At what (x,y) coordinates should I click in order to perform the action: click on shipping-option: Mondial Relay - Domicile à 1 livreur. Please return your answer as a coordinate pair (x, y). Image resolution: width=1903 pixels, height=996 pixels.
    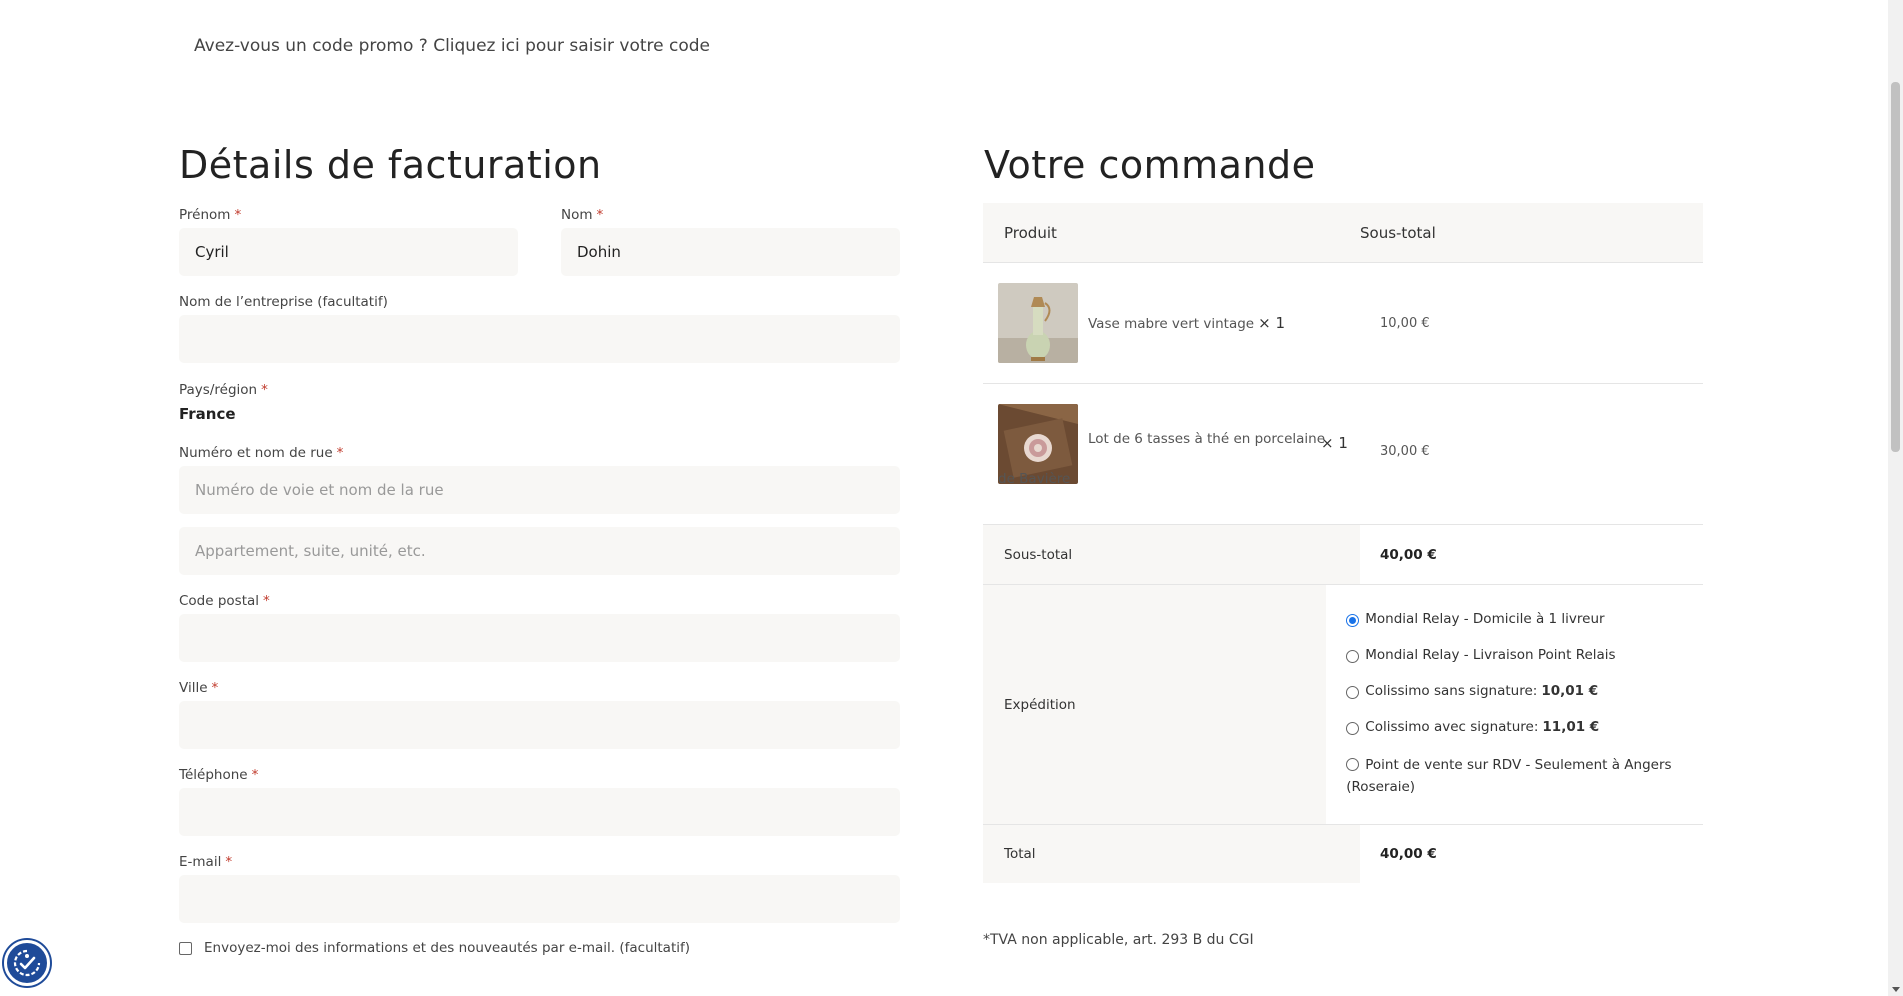
    Looking at the image, I should click on (1524, 629).